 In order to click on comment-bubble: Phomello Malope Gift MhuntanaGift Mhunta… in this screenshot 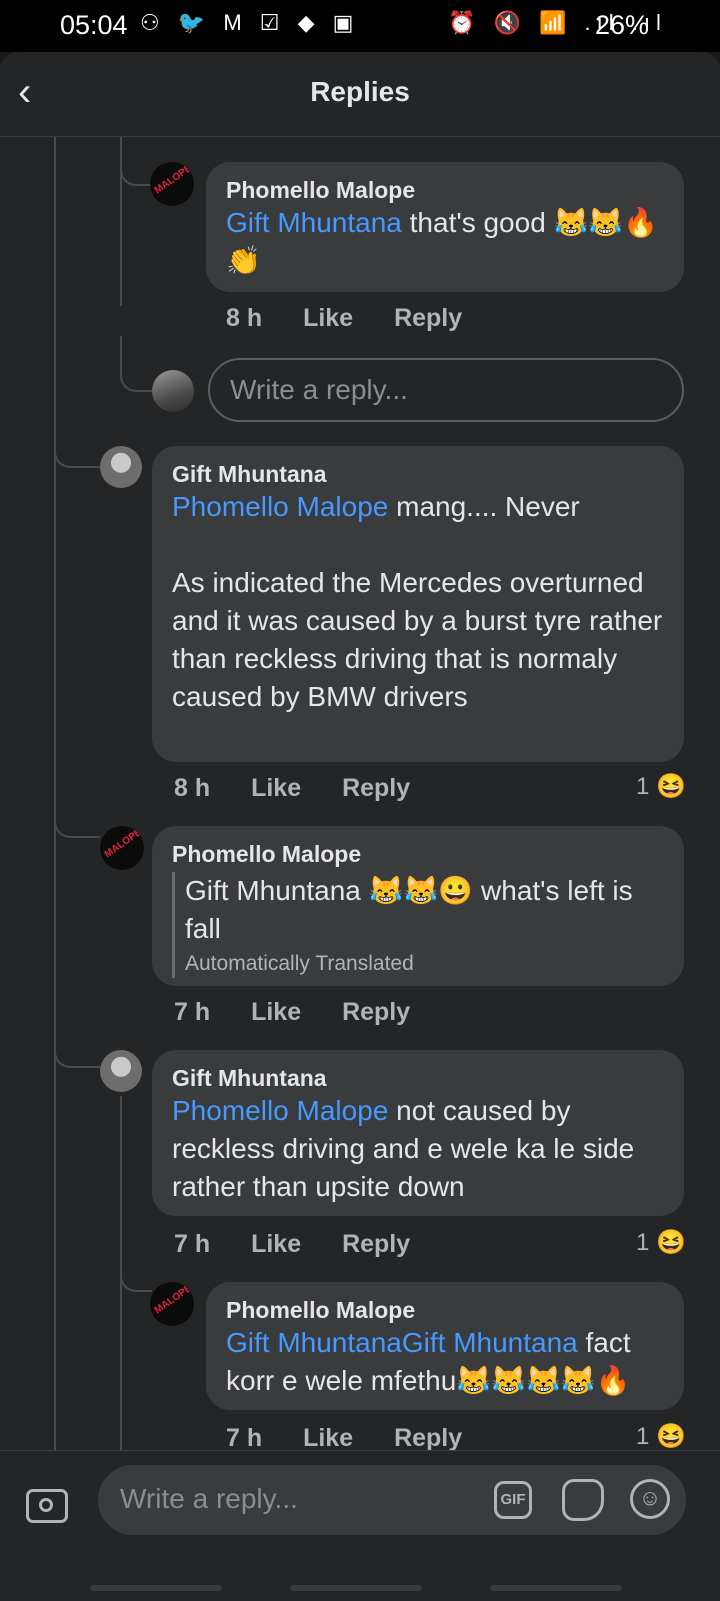, I will do `click(445, 1346)`.